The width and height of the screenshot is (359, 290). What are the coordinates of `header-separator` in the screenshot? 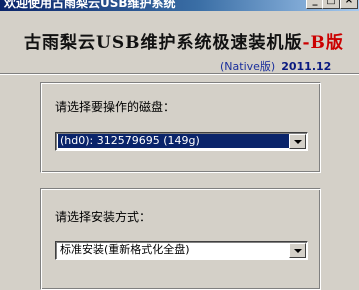 It's located at (179, 74).